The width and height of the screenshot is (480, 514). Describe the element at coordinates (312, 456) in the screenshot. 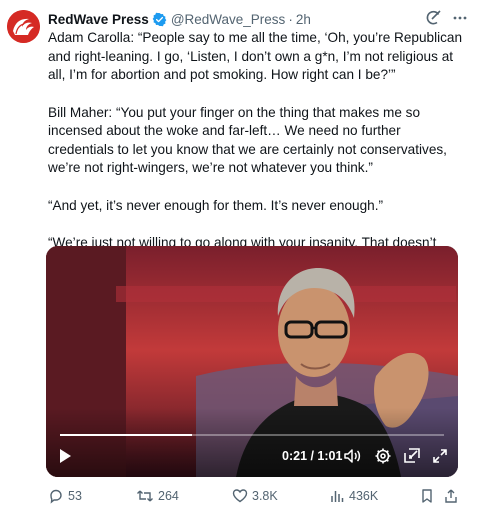

I see `video-timecode: 0:21 / 1:01` at that location.